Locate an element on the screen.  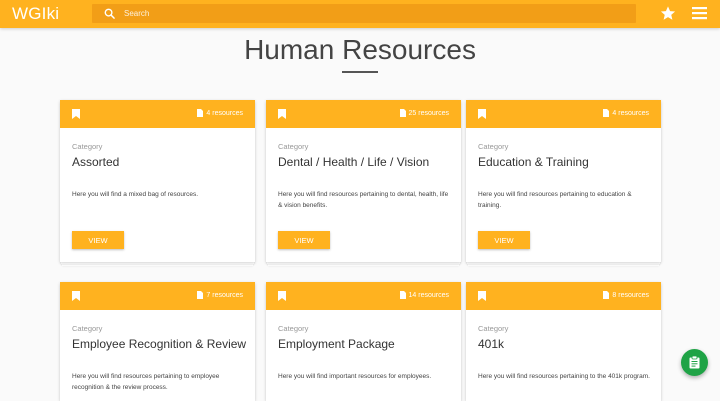
category-name: Employee Recognition & Review is located at coordinates (159, 344).